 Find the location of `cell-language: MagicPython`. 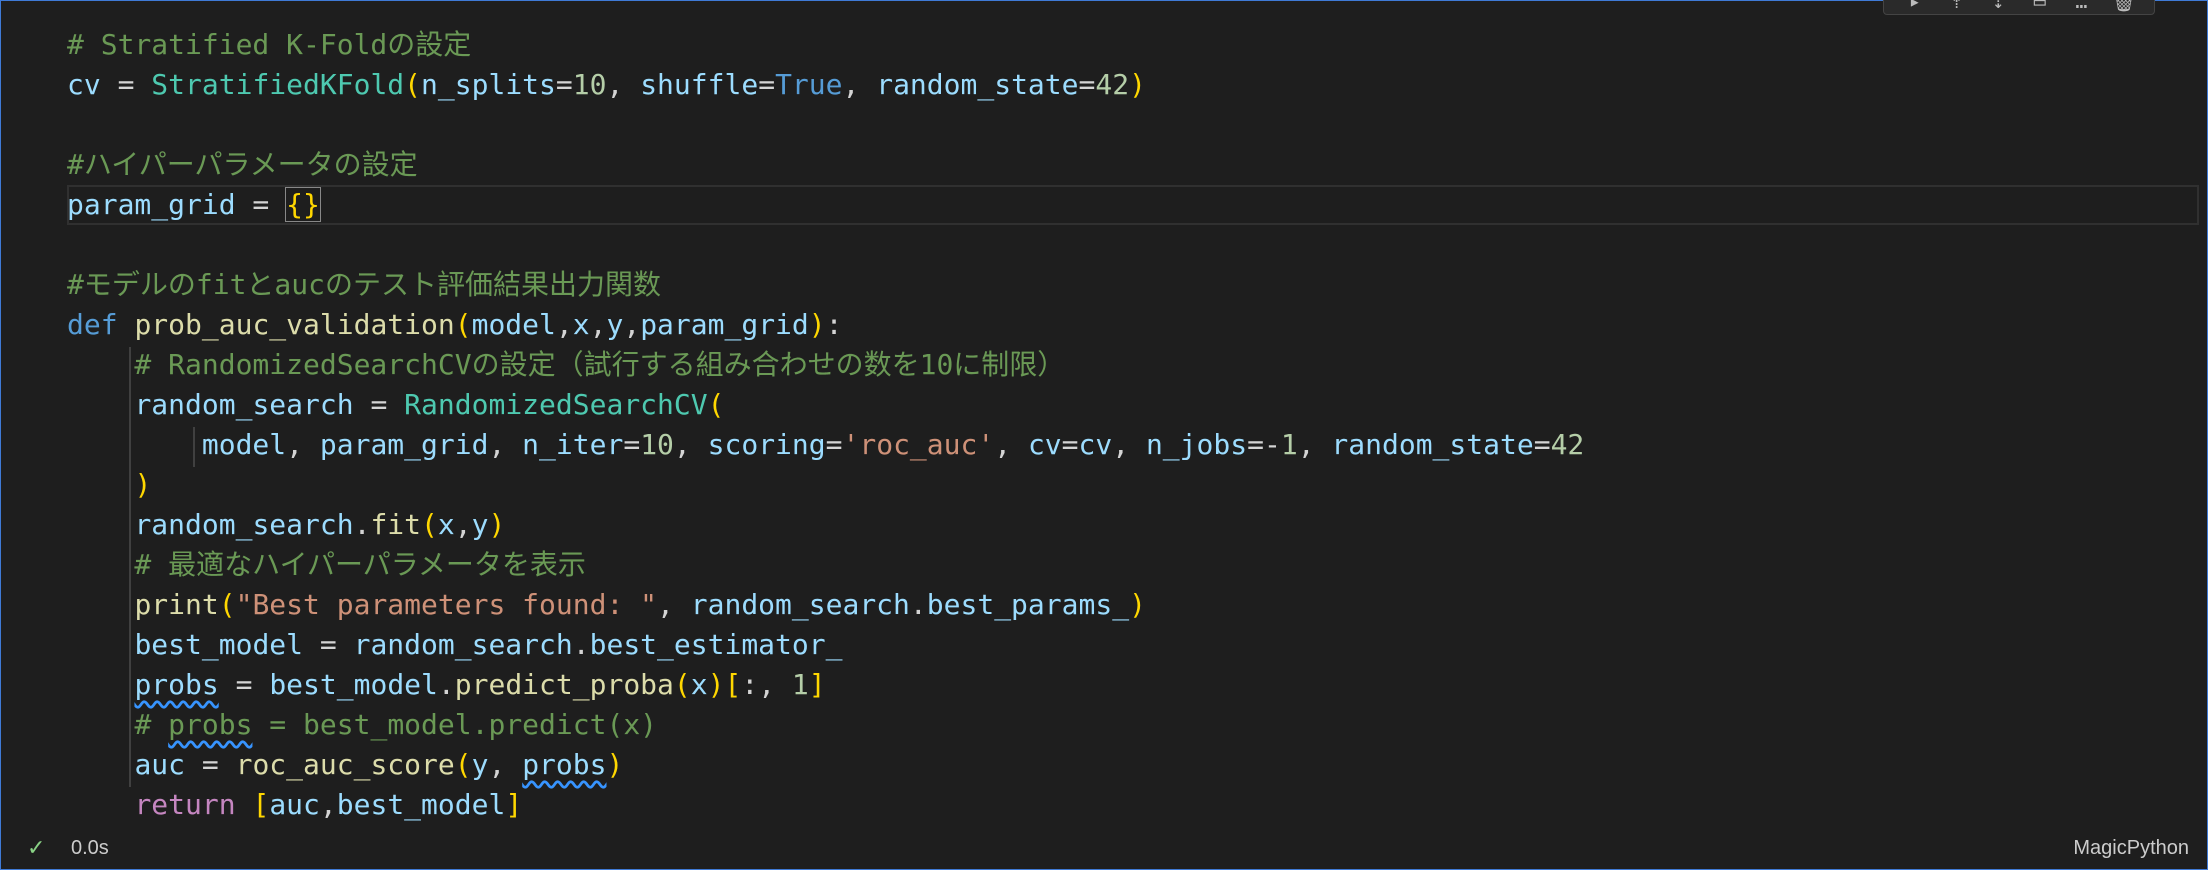

cell-language: MagicPython is located at coordinates (2131, 848).